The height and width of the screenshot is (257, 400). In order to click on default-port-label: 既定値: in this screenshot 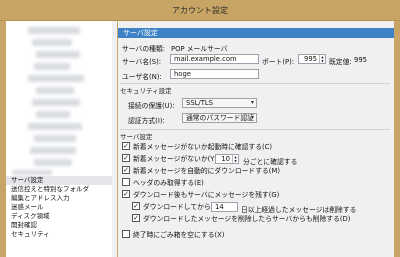, I will do `click(340, 62)`.